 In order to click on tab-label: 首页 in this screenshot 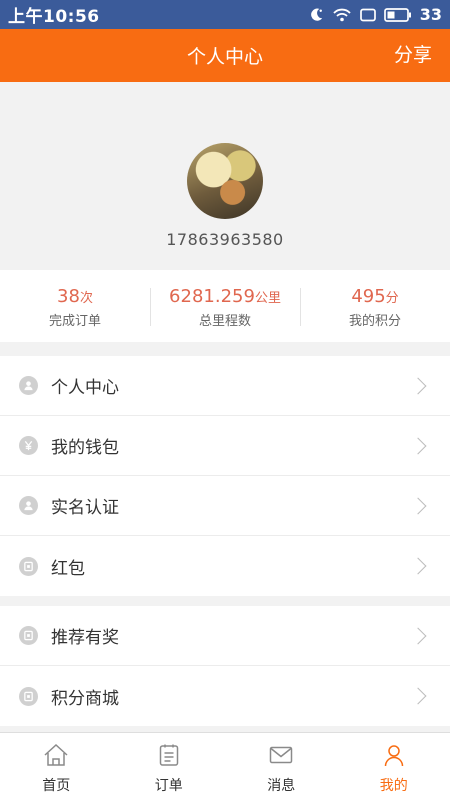, I will do `click(56, 786)`.